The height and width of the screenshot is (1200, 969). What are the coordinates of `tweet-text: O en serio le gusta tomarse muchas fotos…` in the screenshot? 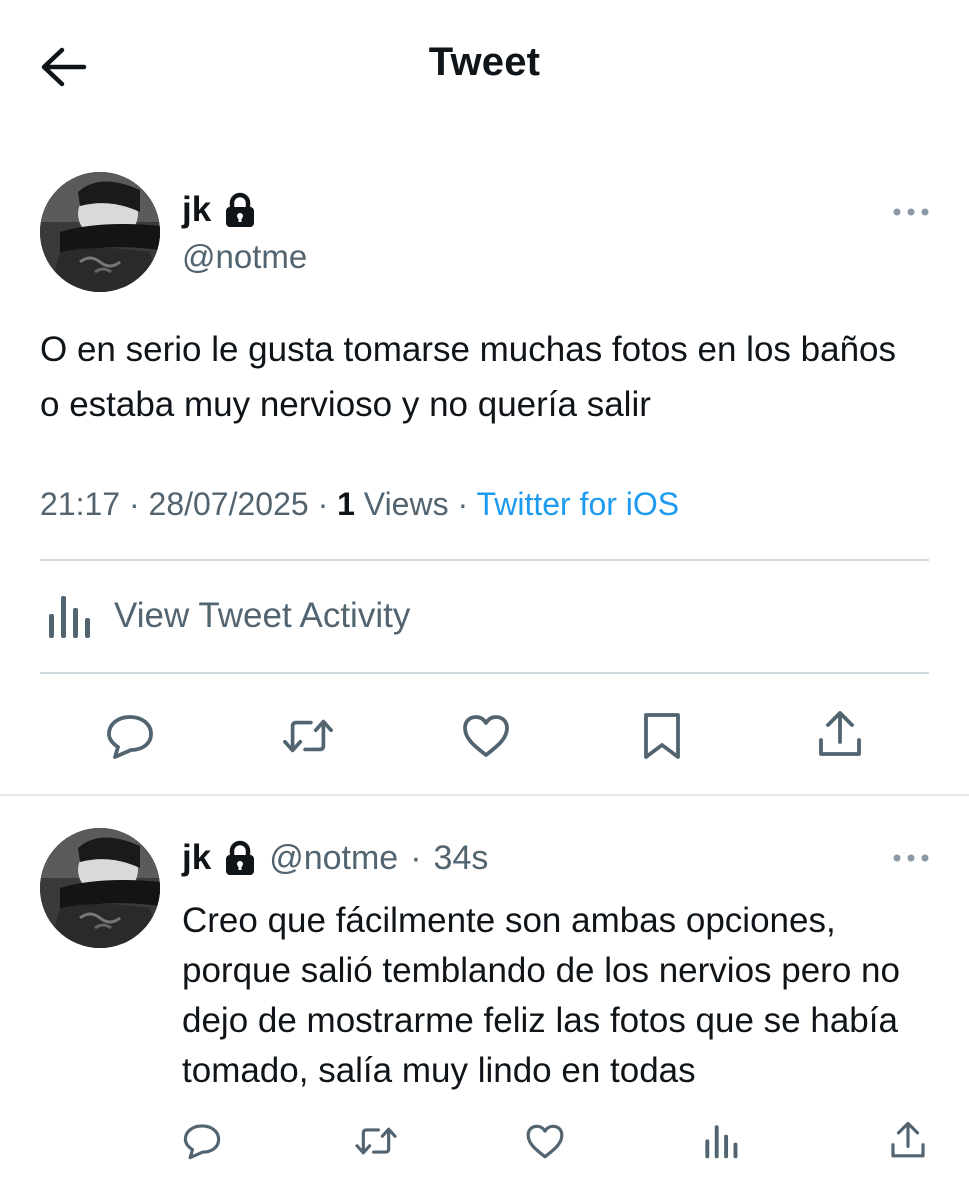 It's located at (468, 377).